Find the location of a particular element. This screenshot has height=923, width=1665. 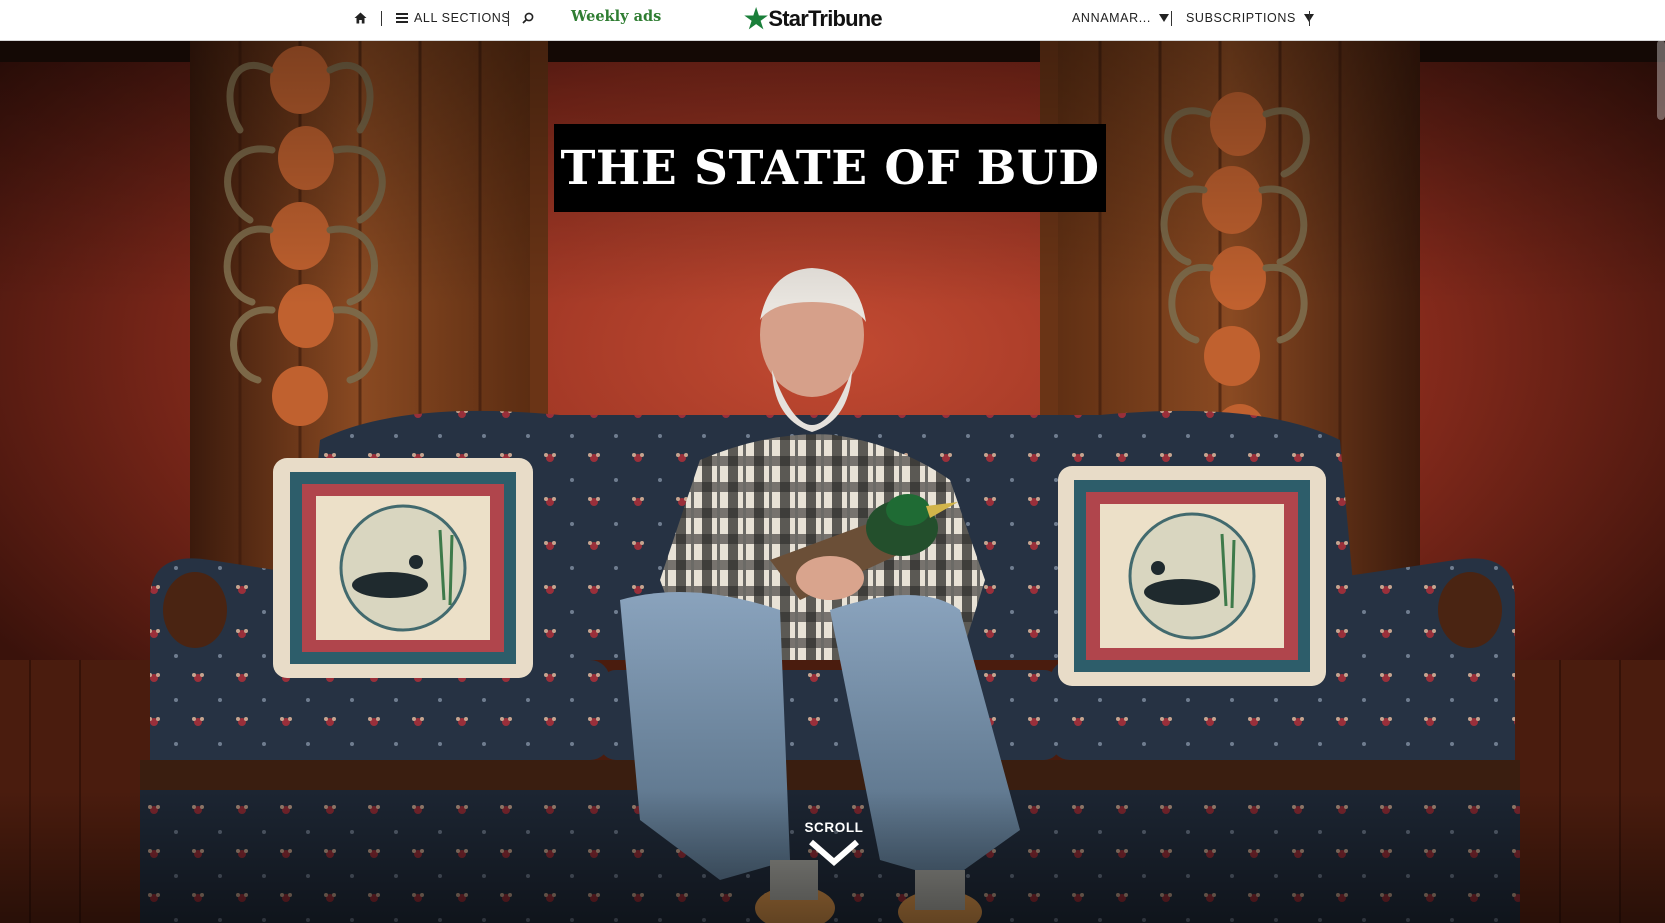

search-icon is located at coordinates (528, 18).